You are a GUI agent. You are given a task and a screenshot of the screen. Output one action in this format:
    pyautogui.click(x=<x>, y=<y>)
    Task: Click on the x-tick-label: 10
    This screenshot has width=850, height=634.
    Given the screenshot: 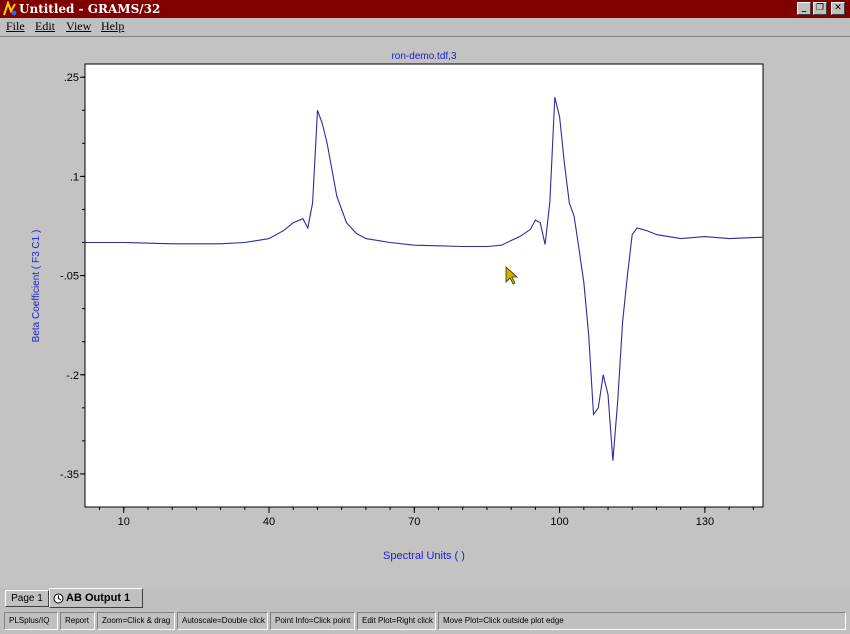 What is the action you would take?
    pyautogui.click(x=124, y=522)
    